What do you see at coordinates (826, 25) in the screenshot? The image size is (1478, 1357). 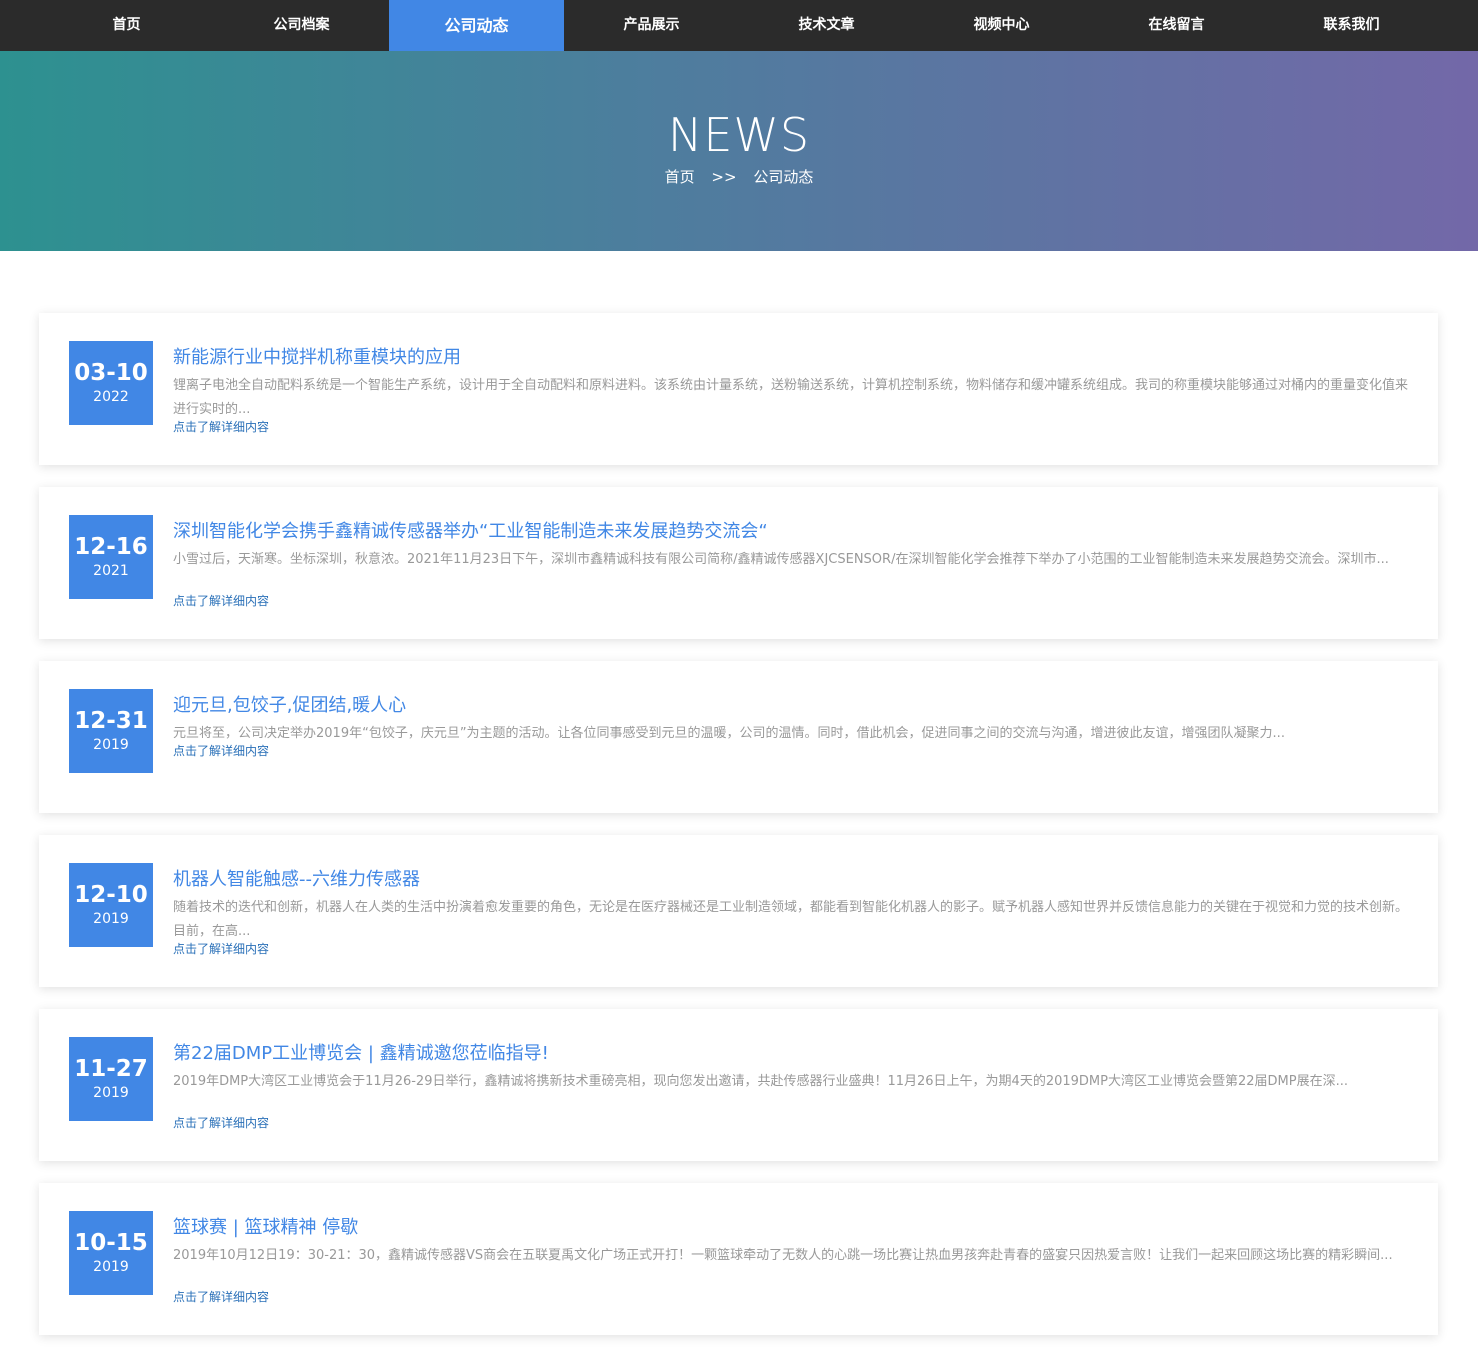 I see `nav-item-tech-articles: 技术文章` at bounding box center [826, 25].